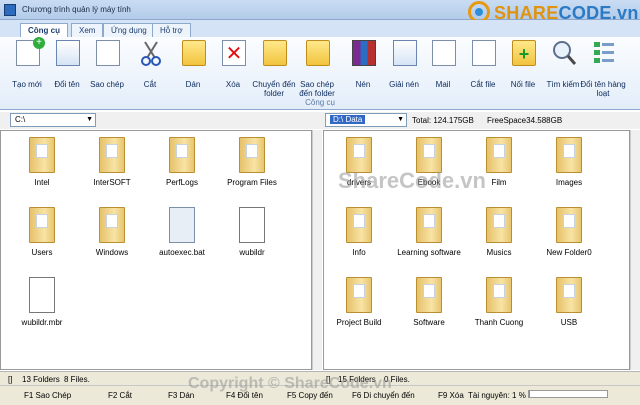  What do you see at coordinates (10, 10) in the screenshot?
I see `app-icon` at bounding box center [10, 10].